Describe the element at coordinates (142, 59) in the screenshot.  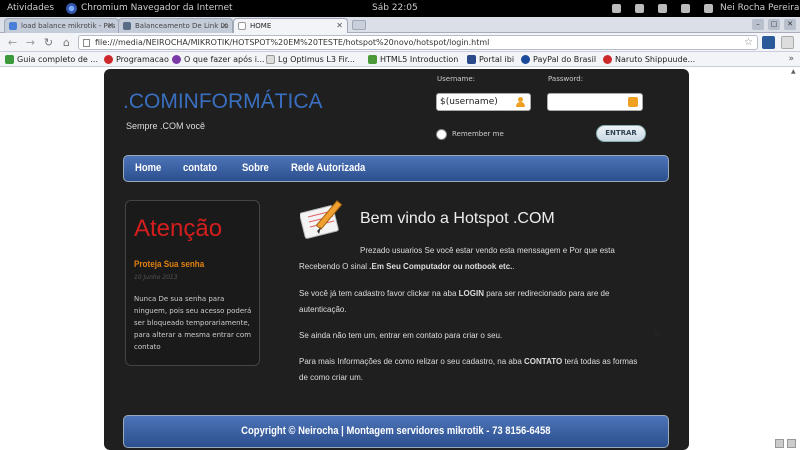
I see `bookmark-label: Programacao` at that location.